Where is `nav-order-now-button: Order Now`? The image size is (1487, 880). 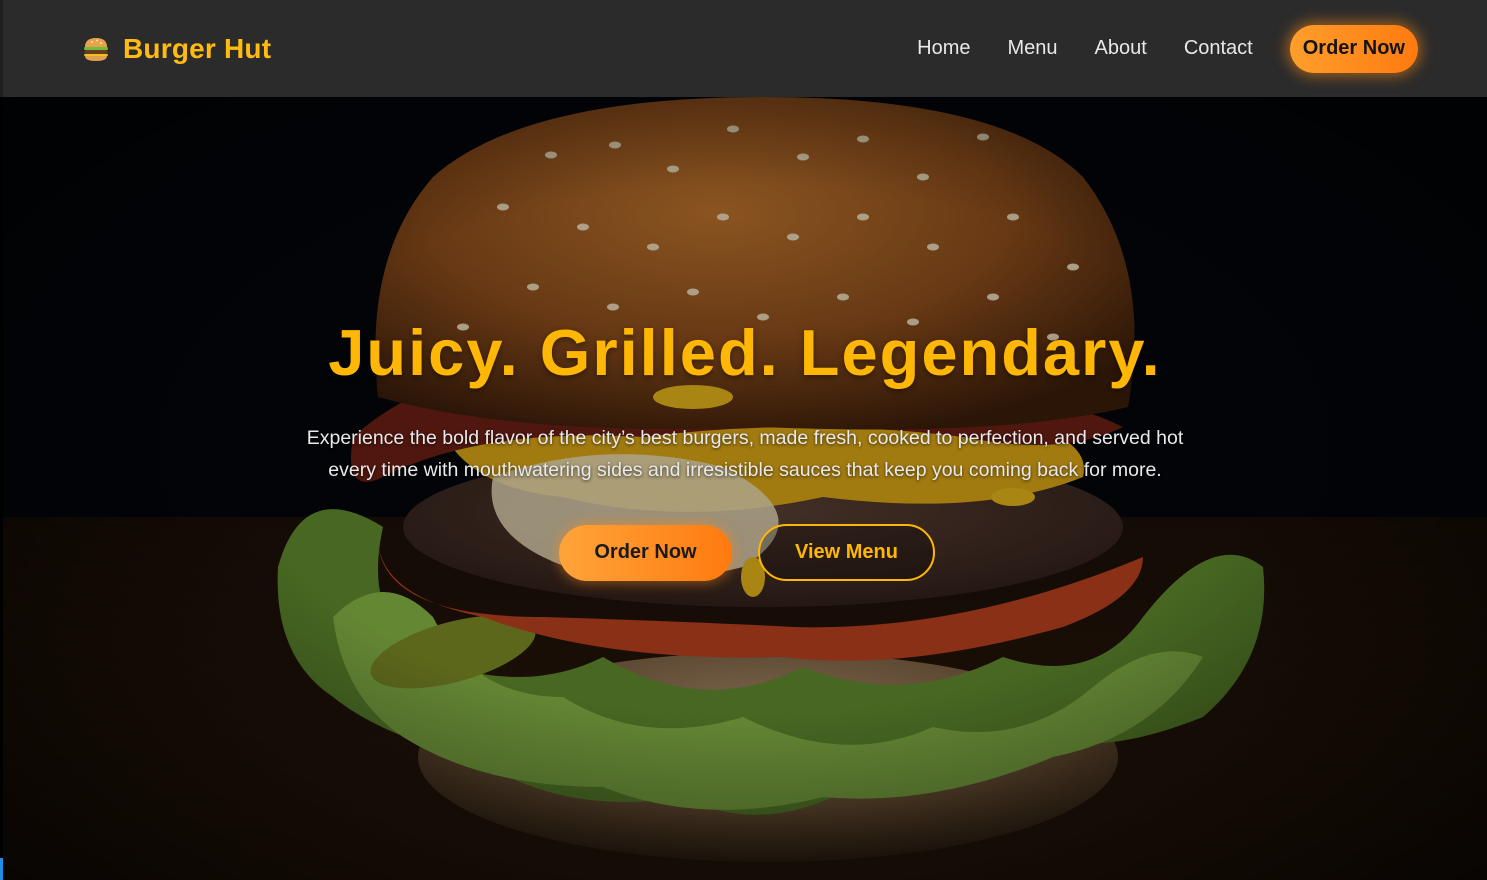 nav-order-now-button: Order Now is located at coordinates (1353, 48).